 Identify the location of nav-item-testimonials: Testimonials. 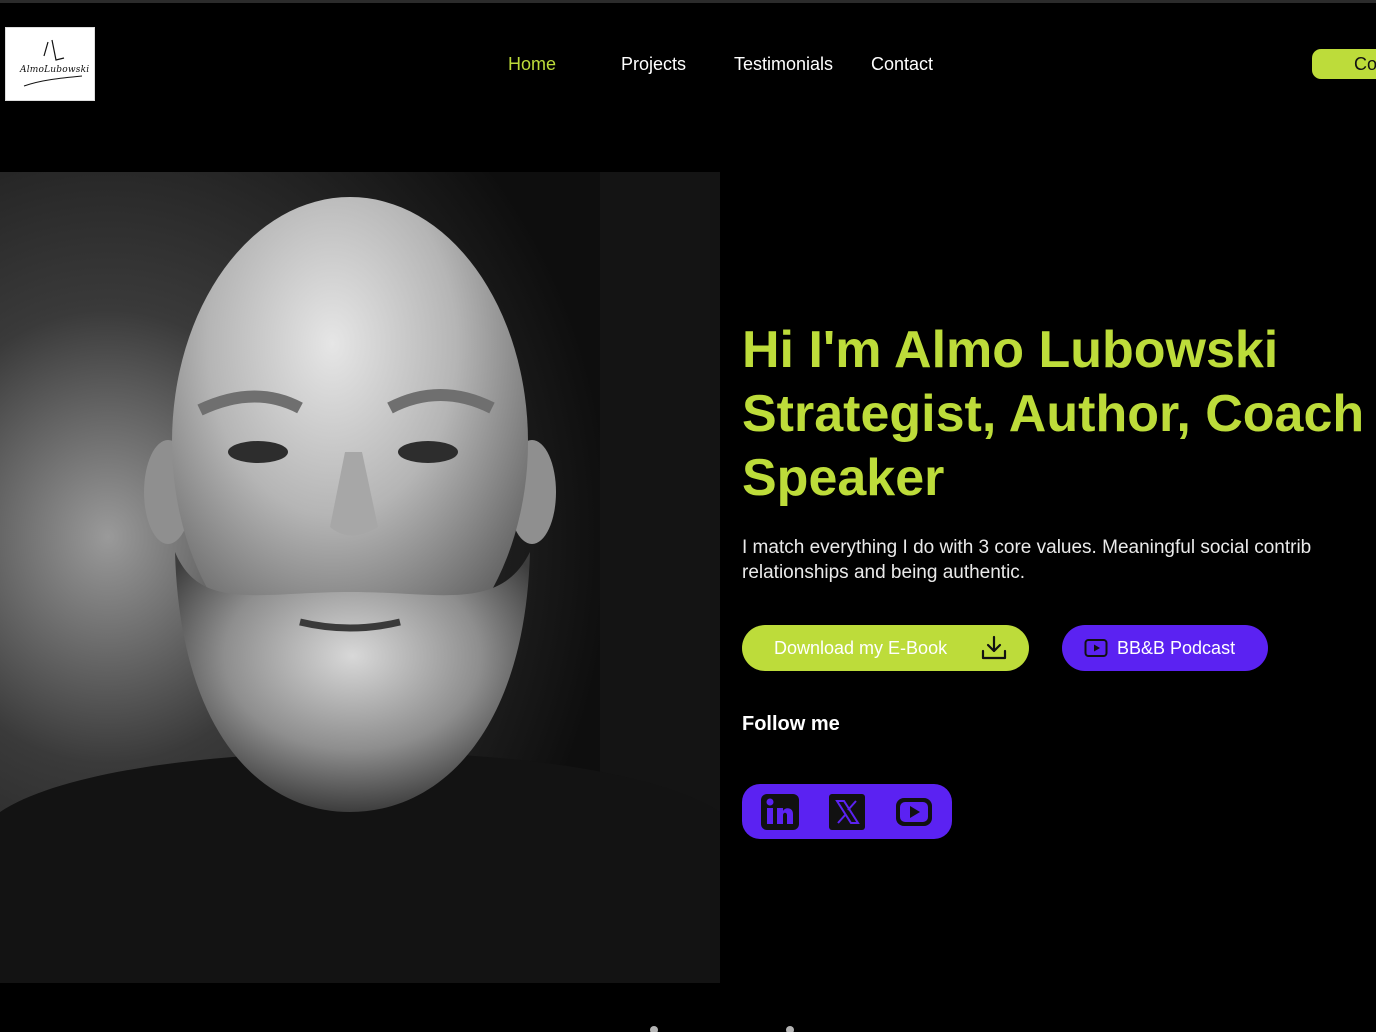
(783, 64).